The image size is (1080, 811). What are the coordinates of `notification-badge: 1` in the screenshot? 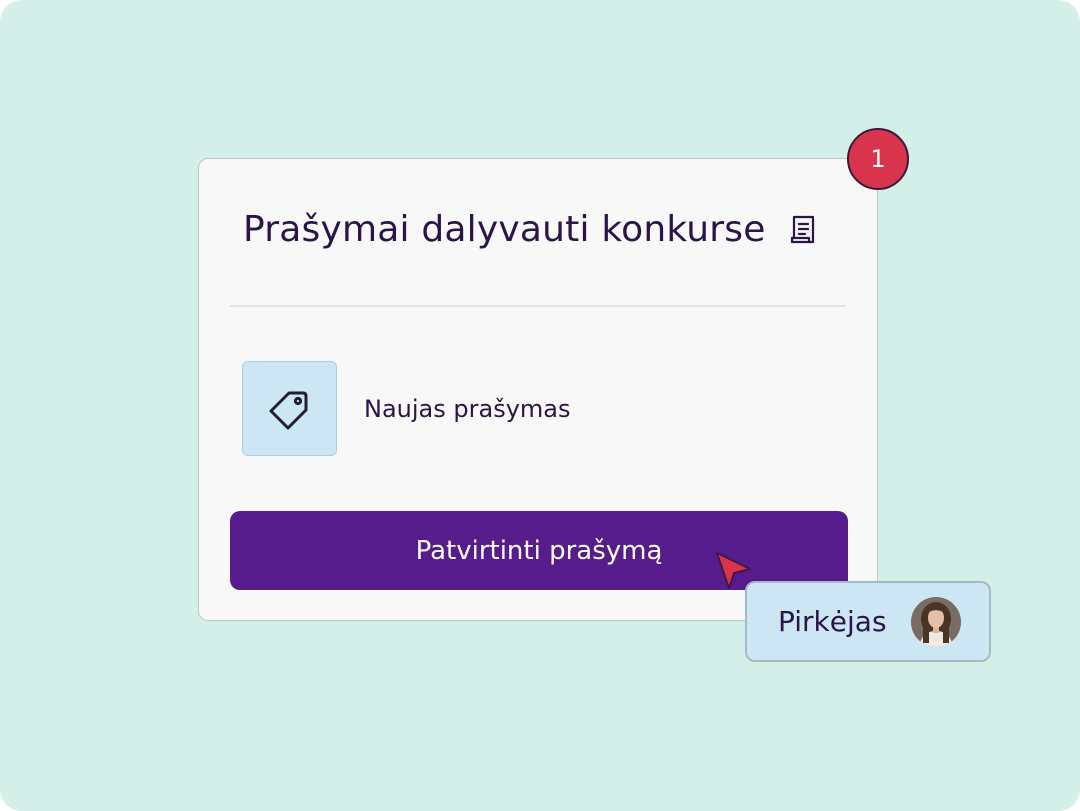 It's located at (878, 159).